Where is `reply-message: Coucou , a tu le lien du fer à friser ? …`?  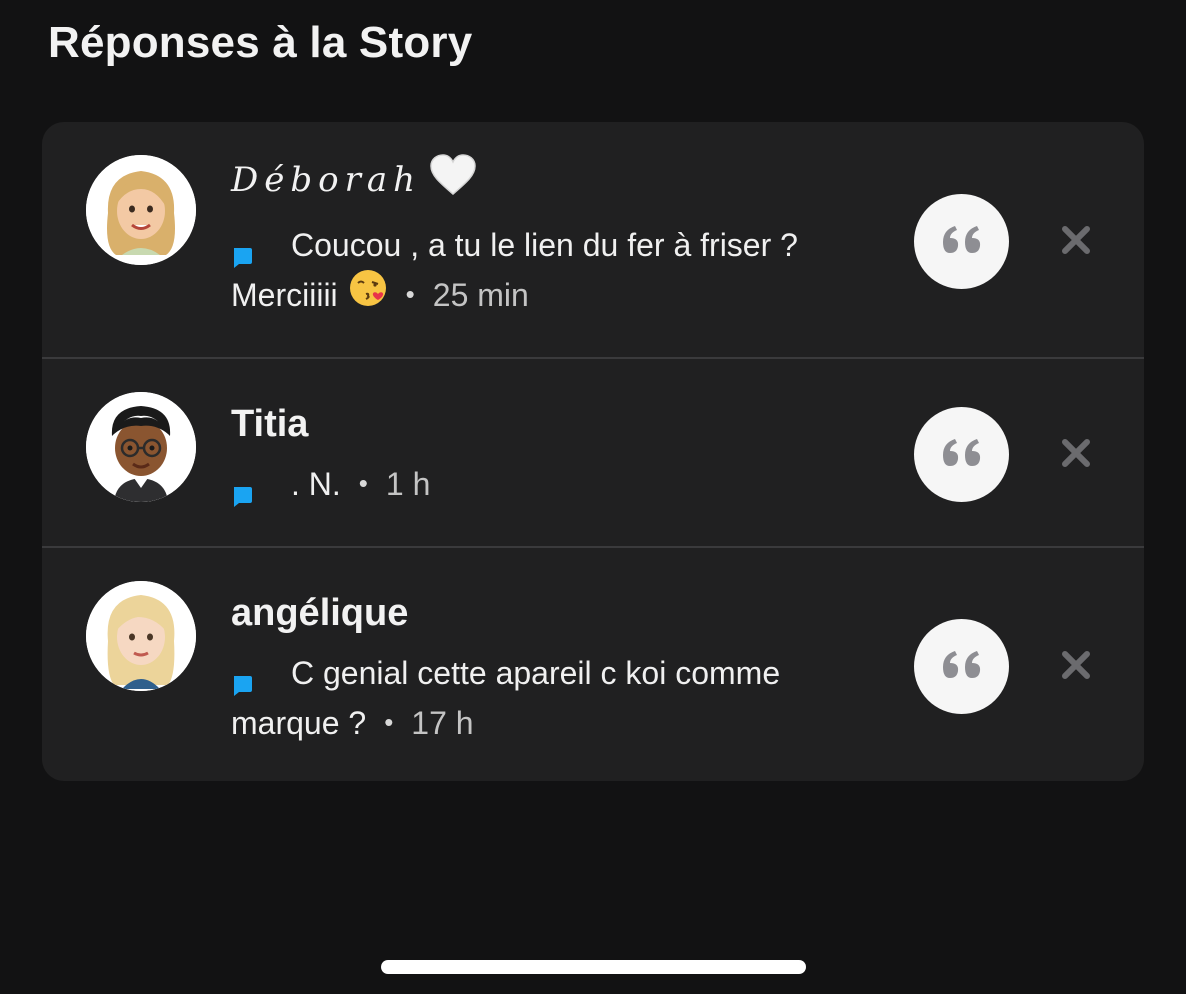
reply-message: Coucou , a tu le lien du fer à friser ? … is located at coordinates (561, 272).